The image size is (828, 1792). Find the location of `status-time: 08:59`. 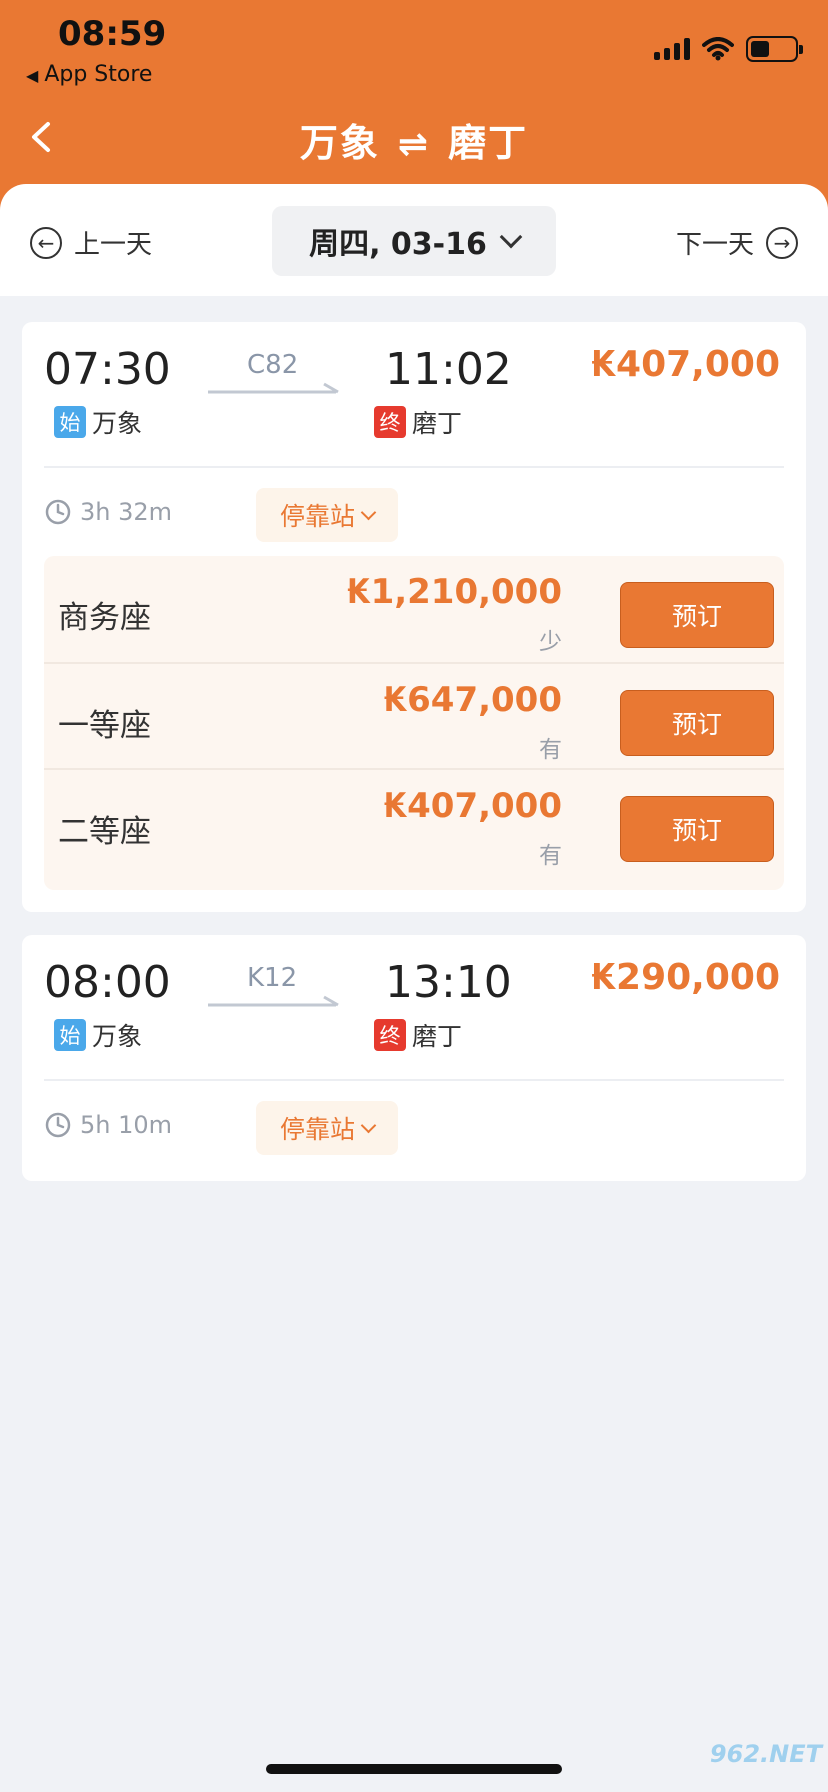

status-time: 08:59 is located at coordinates (112, 34).